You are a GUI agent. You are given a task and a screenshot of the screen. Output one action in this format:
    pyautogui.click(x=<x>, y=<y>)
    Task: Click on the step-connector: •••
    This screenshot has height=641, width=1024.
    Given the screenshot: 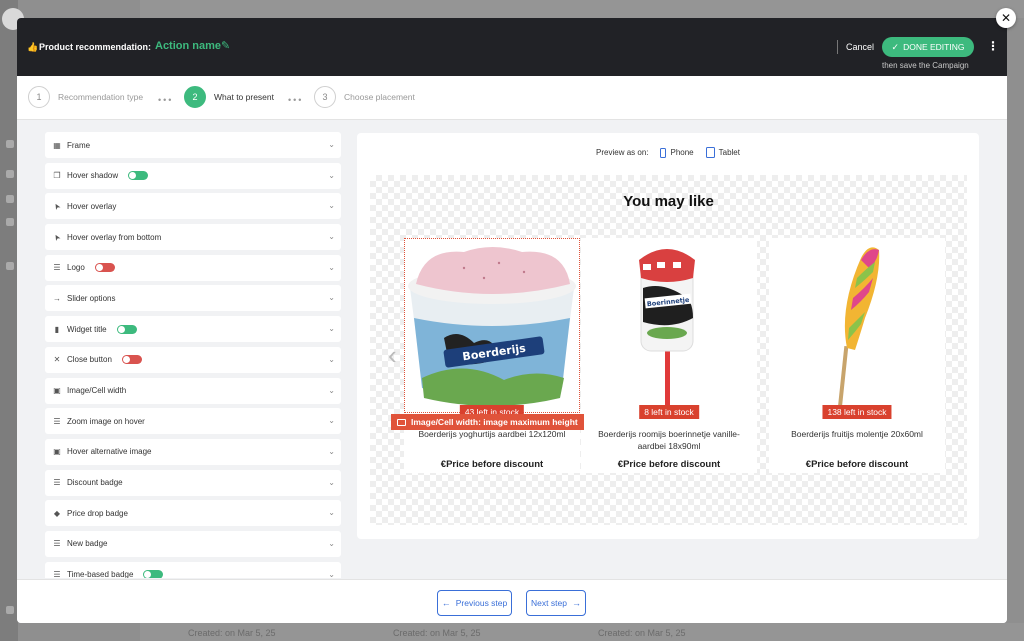 What is the action you would take?
    pyautogui.click(x=166, y=100)
    